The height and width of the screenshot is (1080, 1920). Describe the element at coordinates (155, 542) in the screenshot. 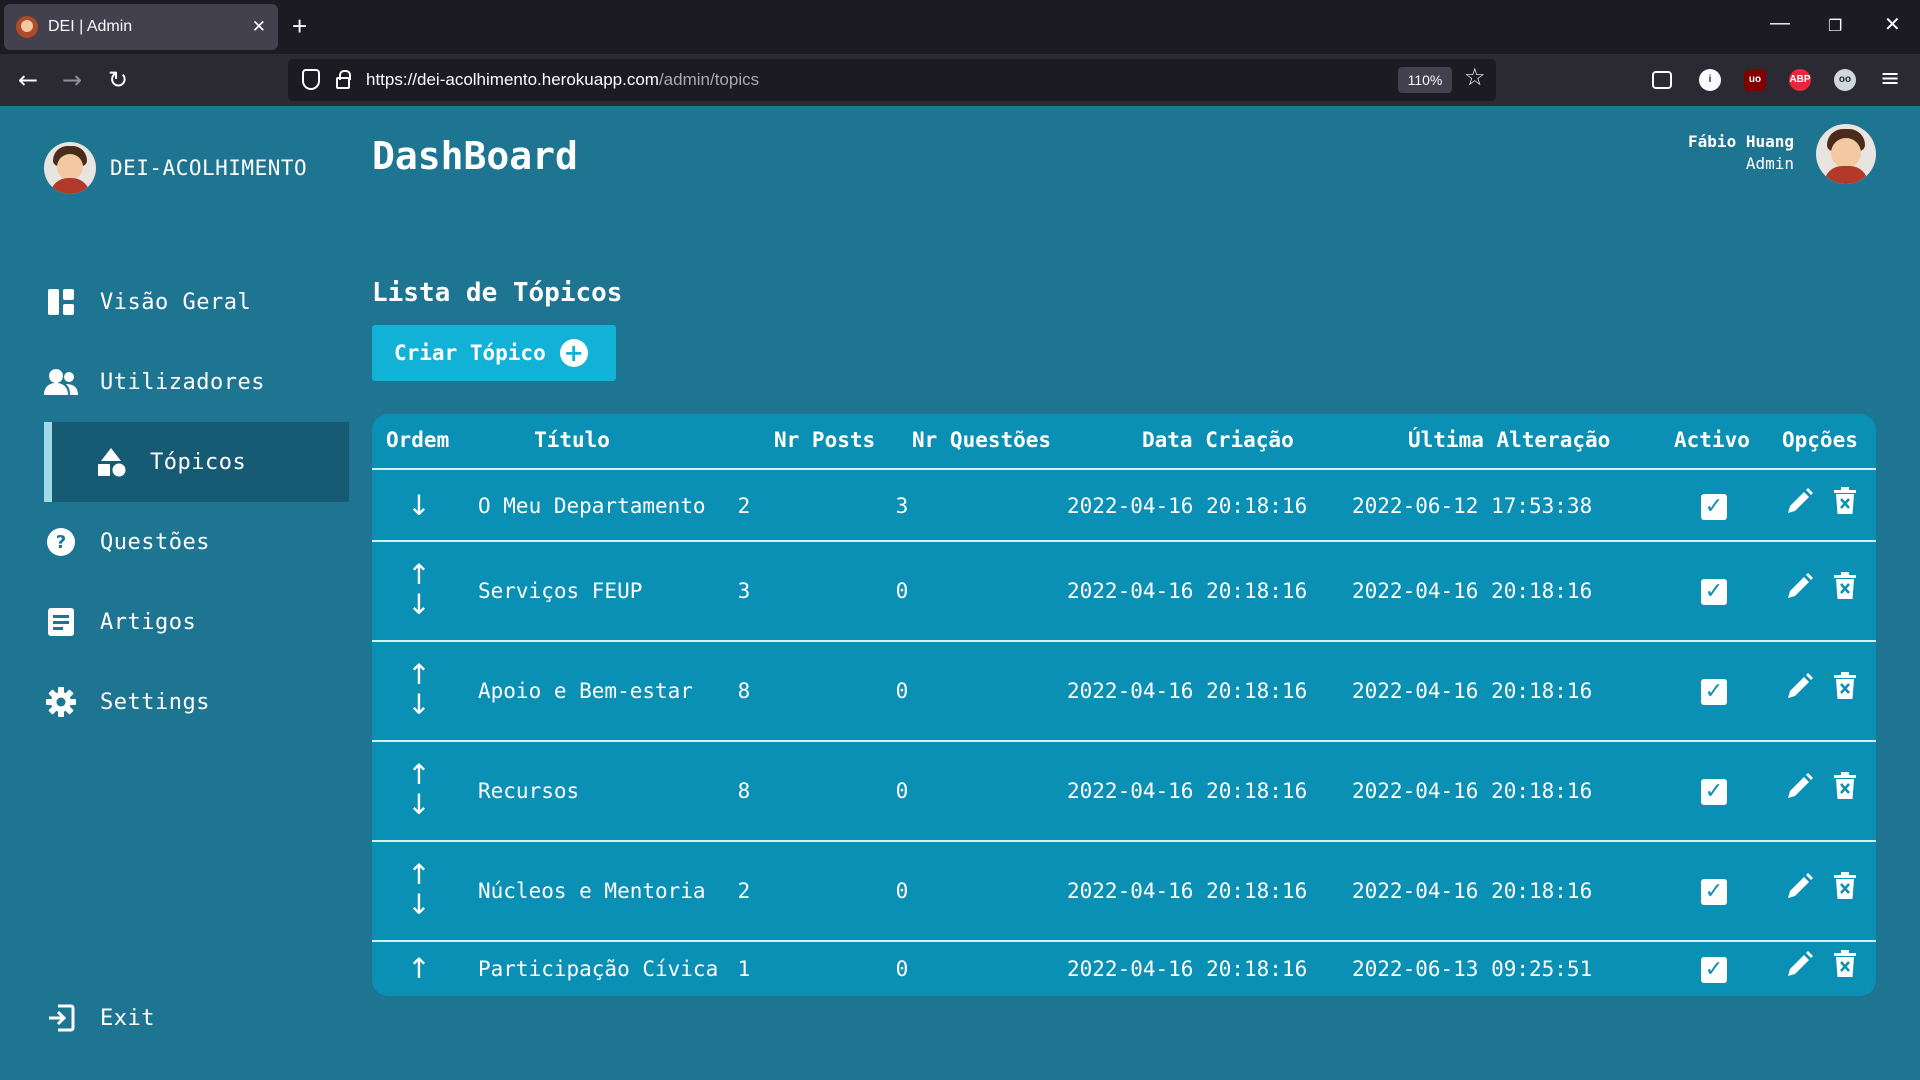

I see `sidebar-item-label: Questões` at that location.